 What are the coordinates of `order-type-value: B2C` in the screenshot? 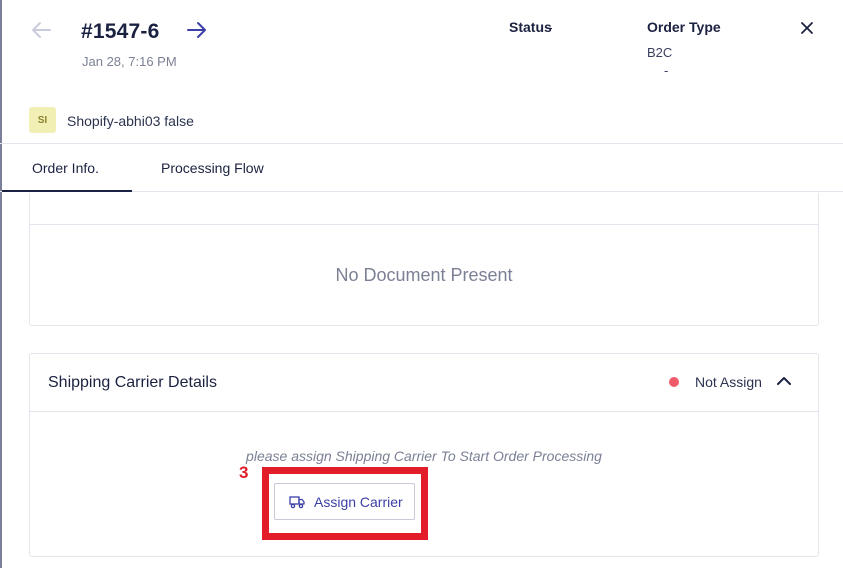 It's located at (660, 52).